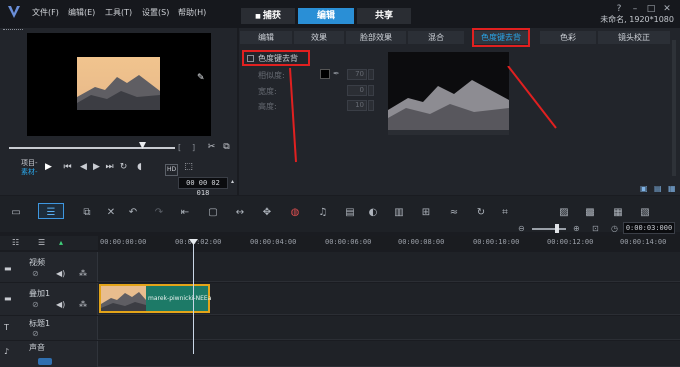 The image size is (680, 367). Describe the element at coordinates (8, 298) in the screenshot. I see `overlay-track-icon: ▬` at that location.